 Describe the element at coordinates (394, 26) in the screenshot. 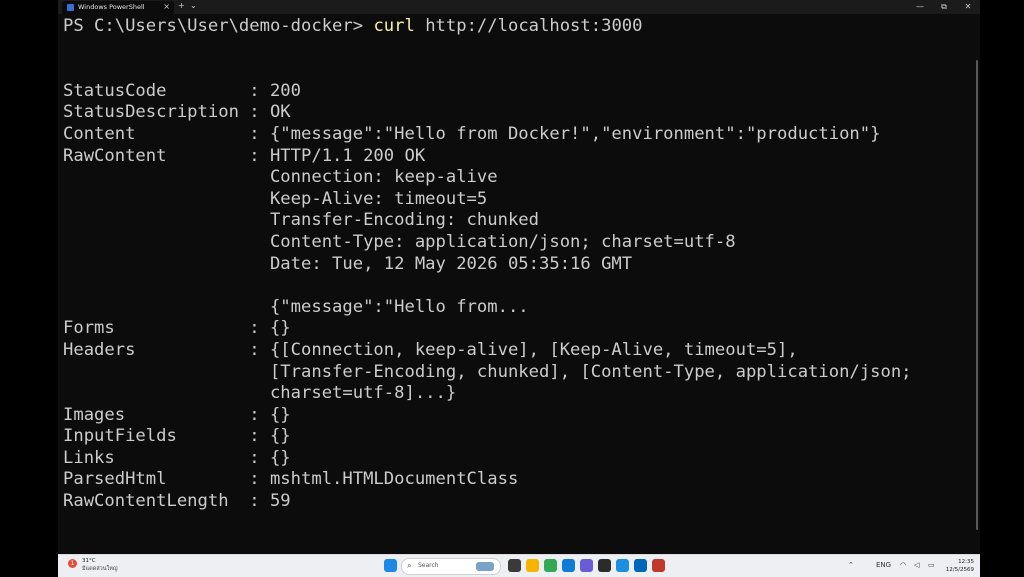

I see `command: curl` at that location.